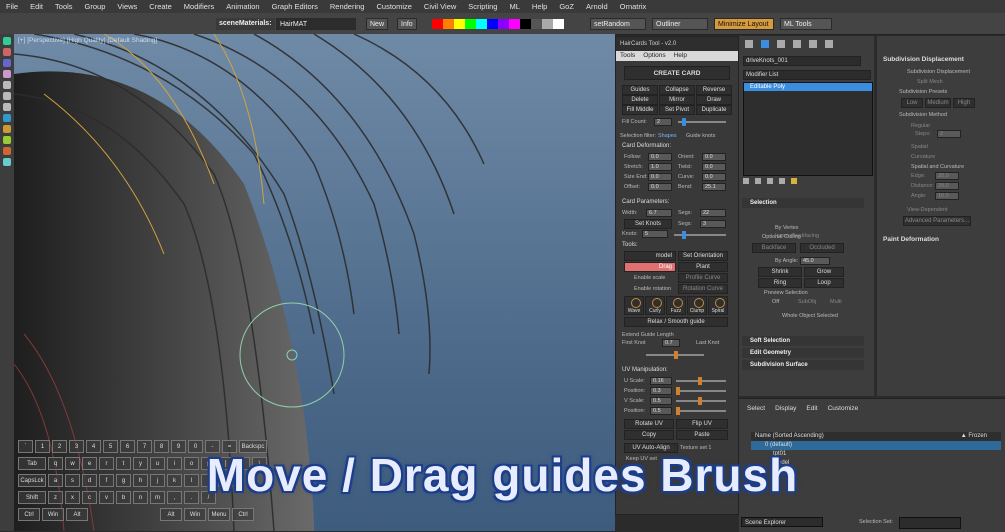 The width and height of the screenshot is (1005, 532). Describe the element at coordinates (836, 302) in the screenshot. I see `preview-multi-radio: Multi` at that location.